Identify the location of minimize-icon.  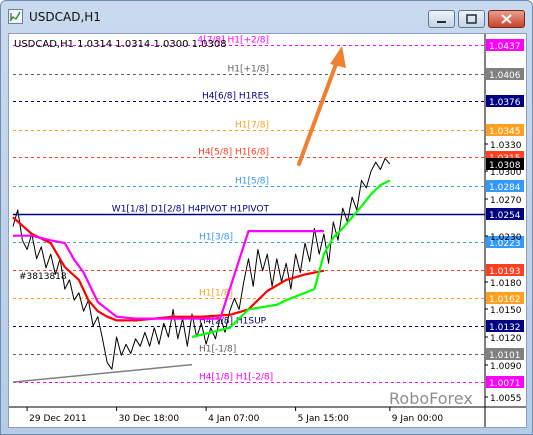
(441, 19).